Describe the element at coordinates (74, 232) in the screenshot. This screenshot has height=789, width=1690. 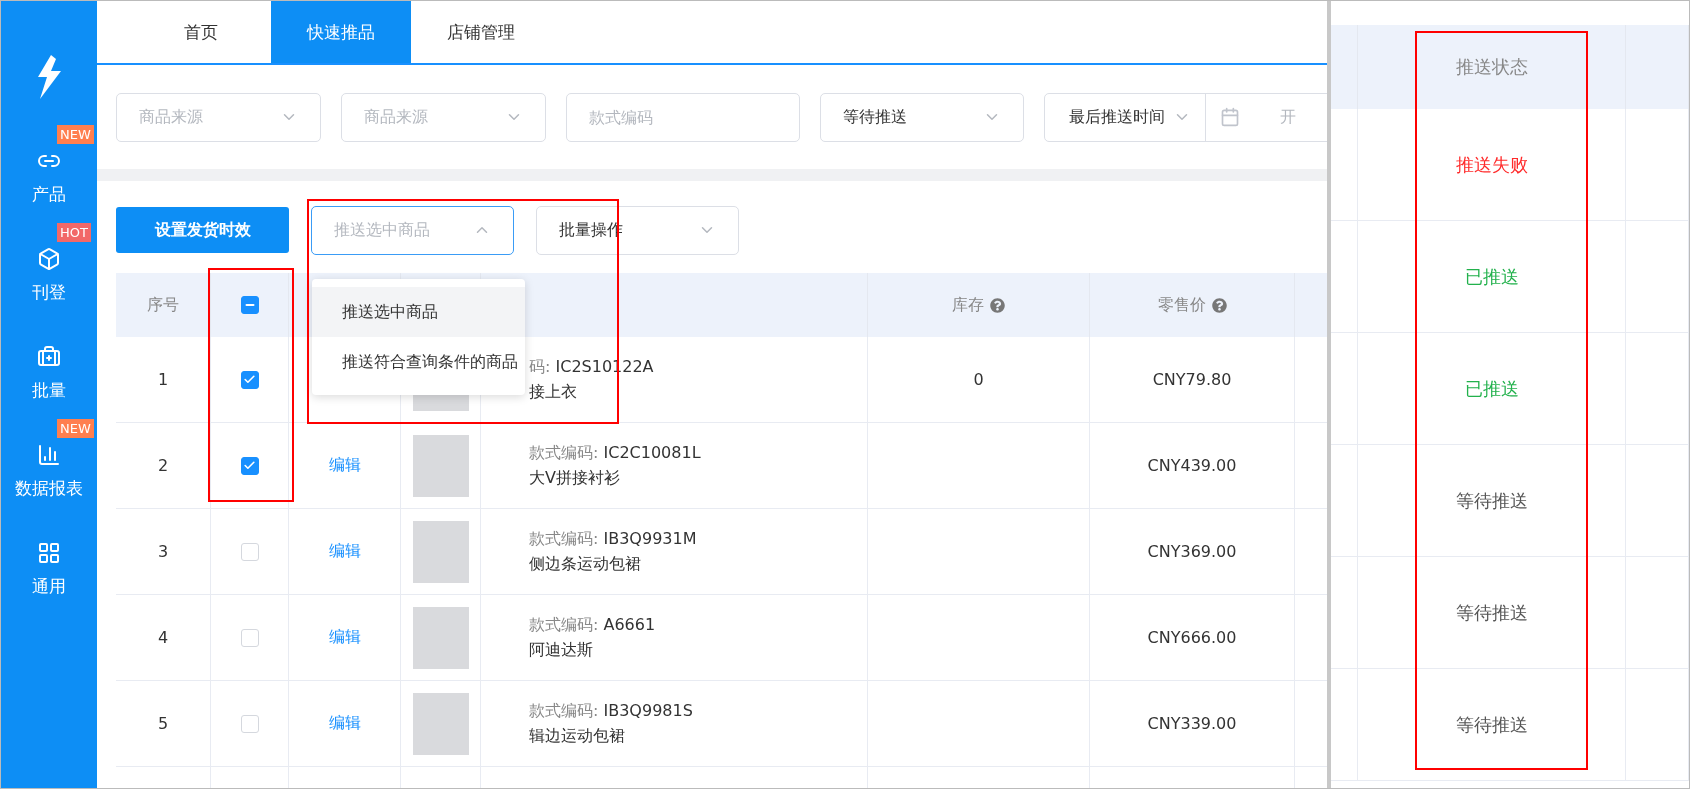
I see `sidebar-badge: HOT` at that location.